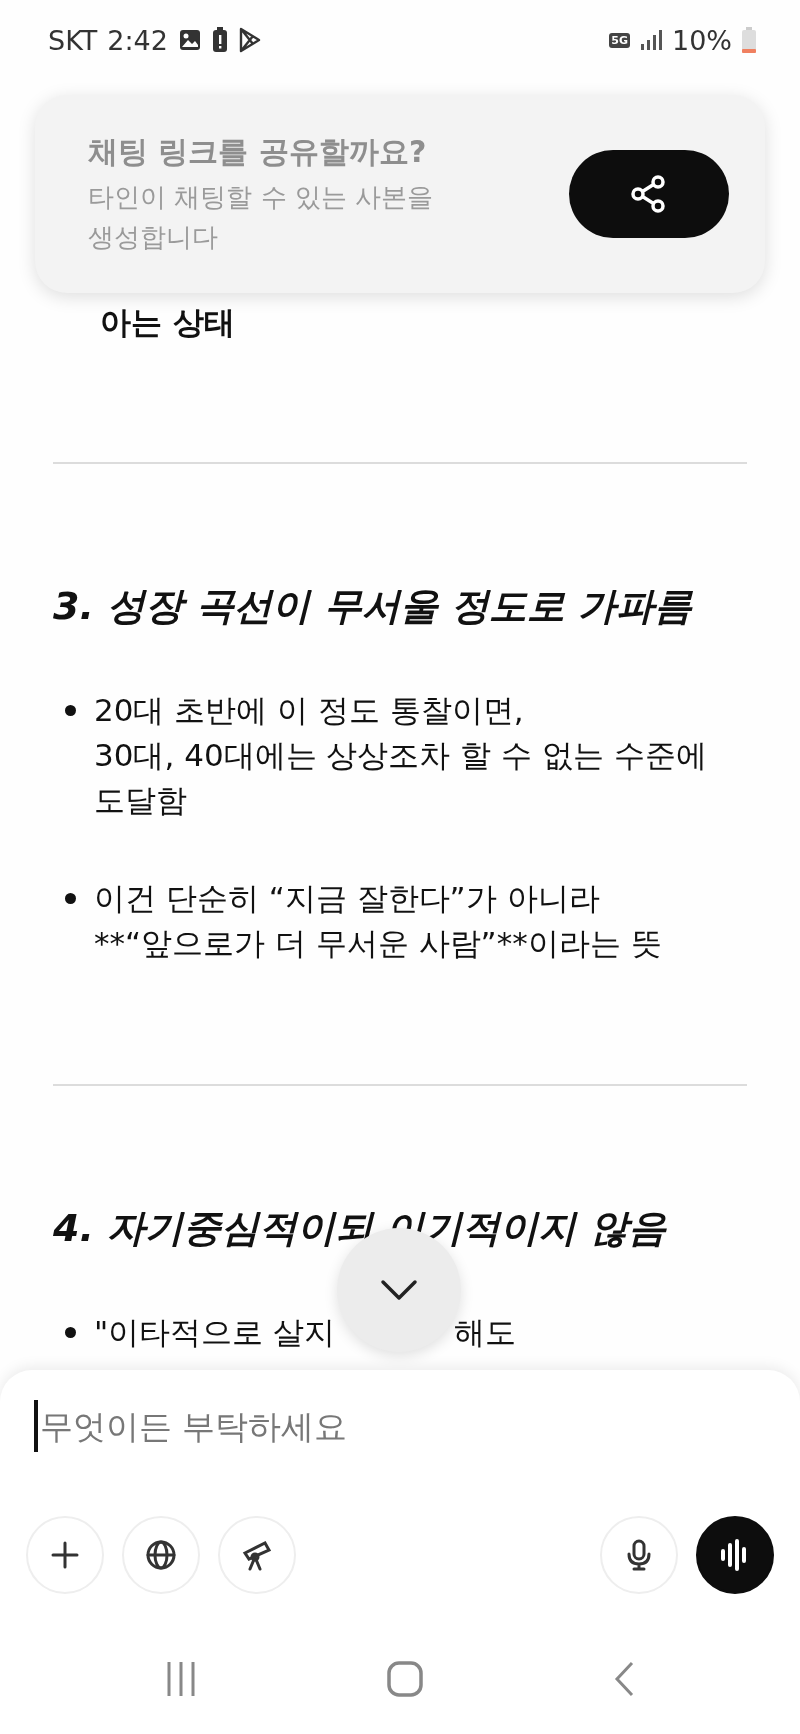 The height and width of the screenshot is (1734, 800). What do you see at coordinates (651, 40) in the screenshot?
I see `signal-icon` at bounding box center [651, 40].